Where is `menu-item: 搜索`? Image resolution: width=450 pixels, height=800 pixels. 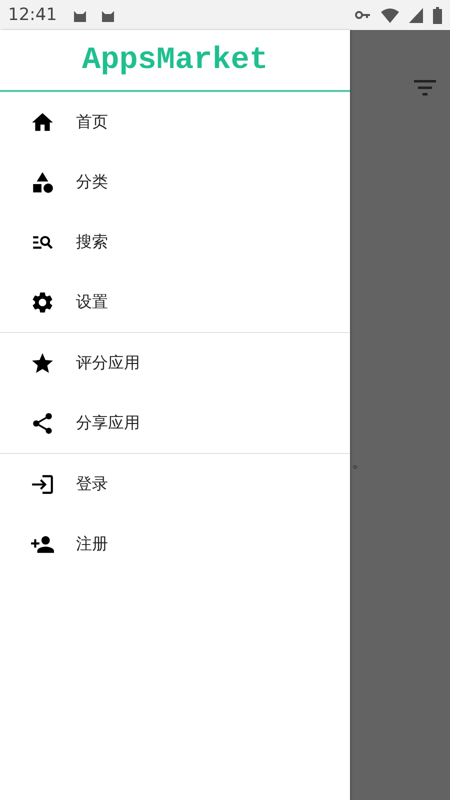 menu-item: 搜索 is located at coordinates (175, 242).